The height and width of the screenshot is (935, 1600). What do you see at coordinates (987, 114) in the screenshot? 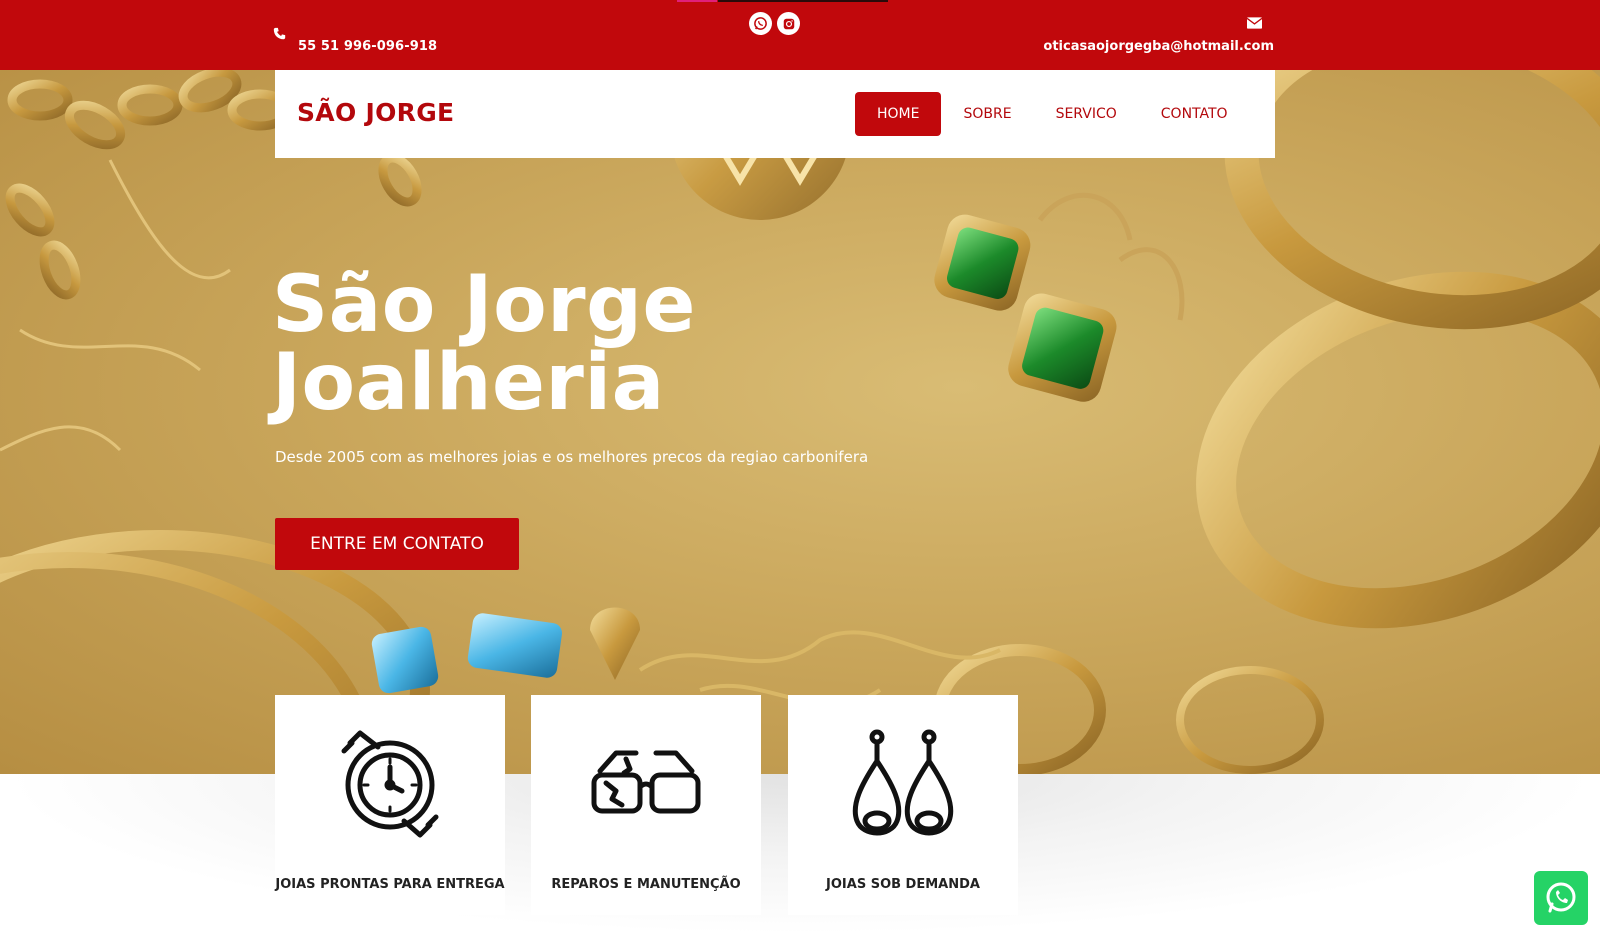
I see `nav-sobre: SOBRE` at bounding box center [987, 114].